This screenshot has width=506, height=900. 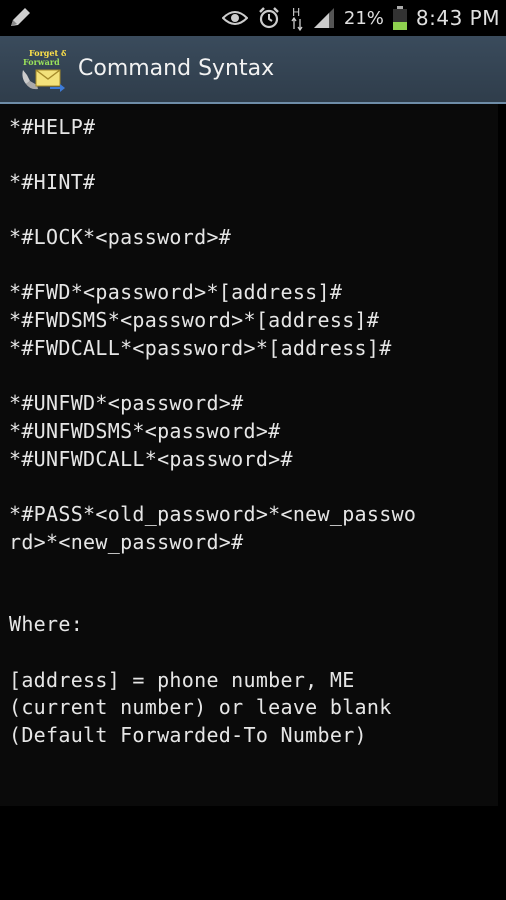 What do you see at coordinates (502, 455) in the screenshot?
I see `scrollbar` at bounding box center [502, 455].